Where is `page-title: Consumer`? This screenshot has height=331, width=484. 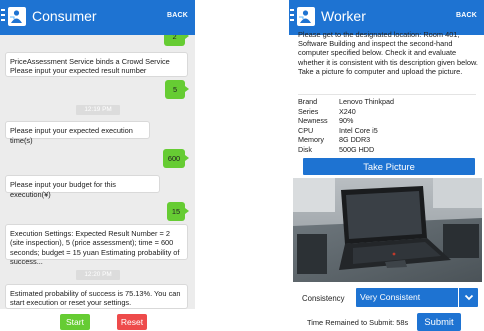 page-title: Consumer is located at coordinates (64, 16).